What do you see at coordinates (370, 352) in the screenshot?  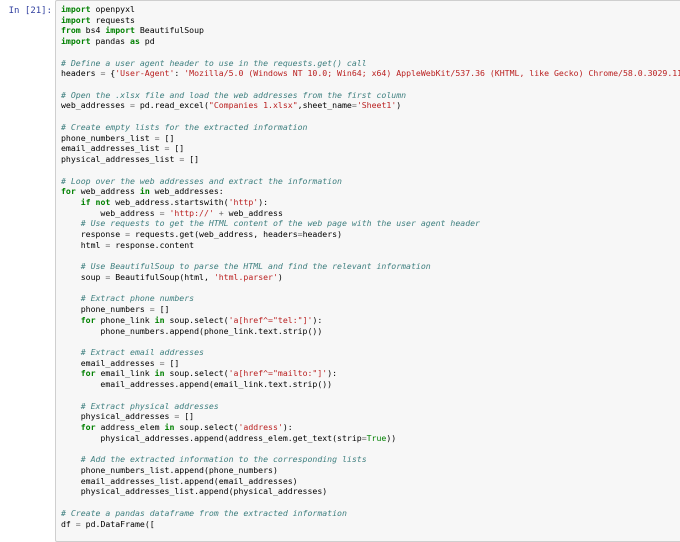 I see `code-line: # Extract email addresses` at bounding box center [370, 352].